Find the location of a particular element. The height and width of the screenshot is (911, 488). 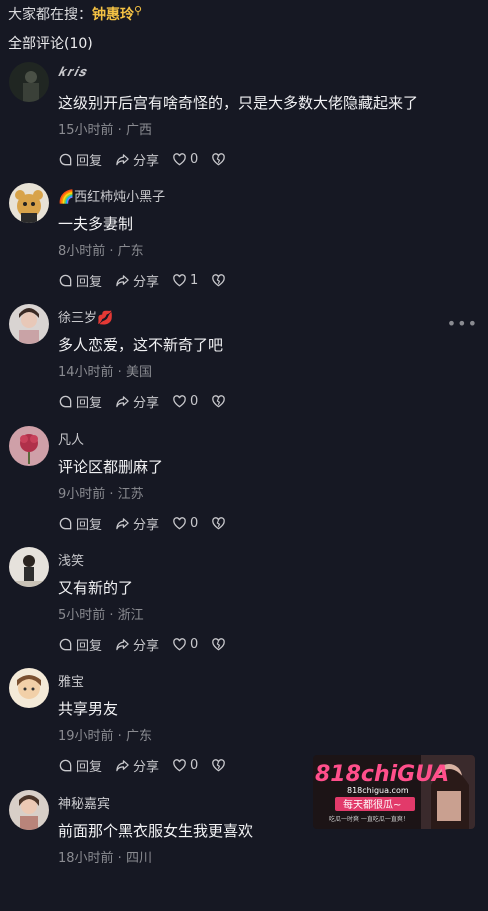

search-keyword: 钟惠玲 is located at coordinates (113, 15).